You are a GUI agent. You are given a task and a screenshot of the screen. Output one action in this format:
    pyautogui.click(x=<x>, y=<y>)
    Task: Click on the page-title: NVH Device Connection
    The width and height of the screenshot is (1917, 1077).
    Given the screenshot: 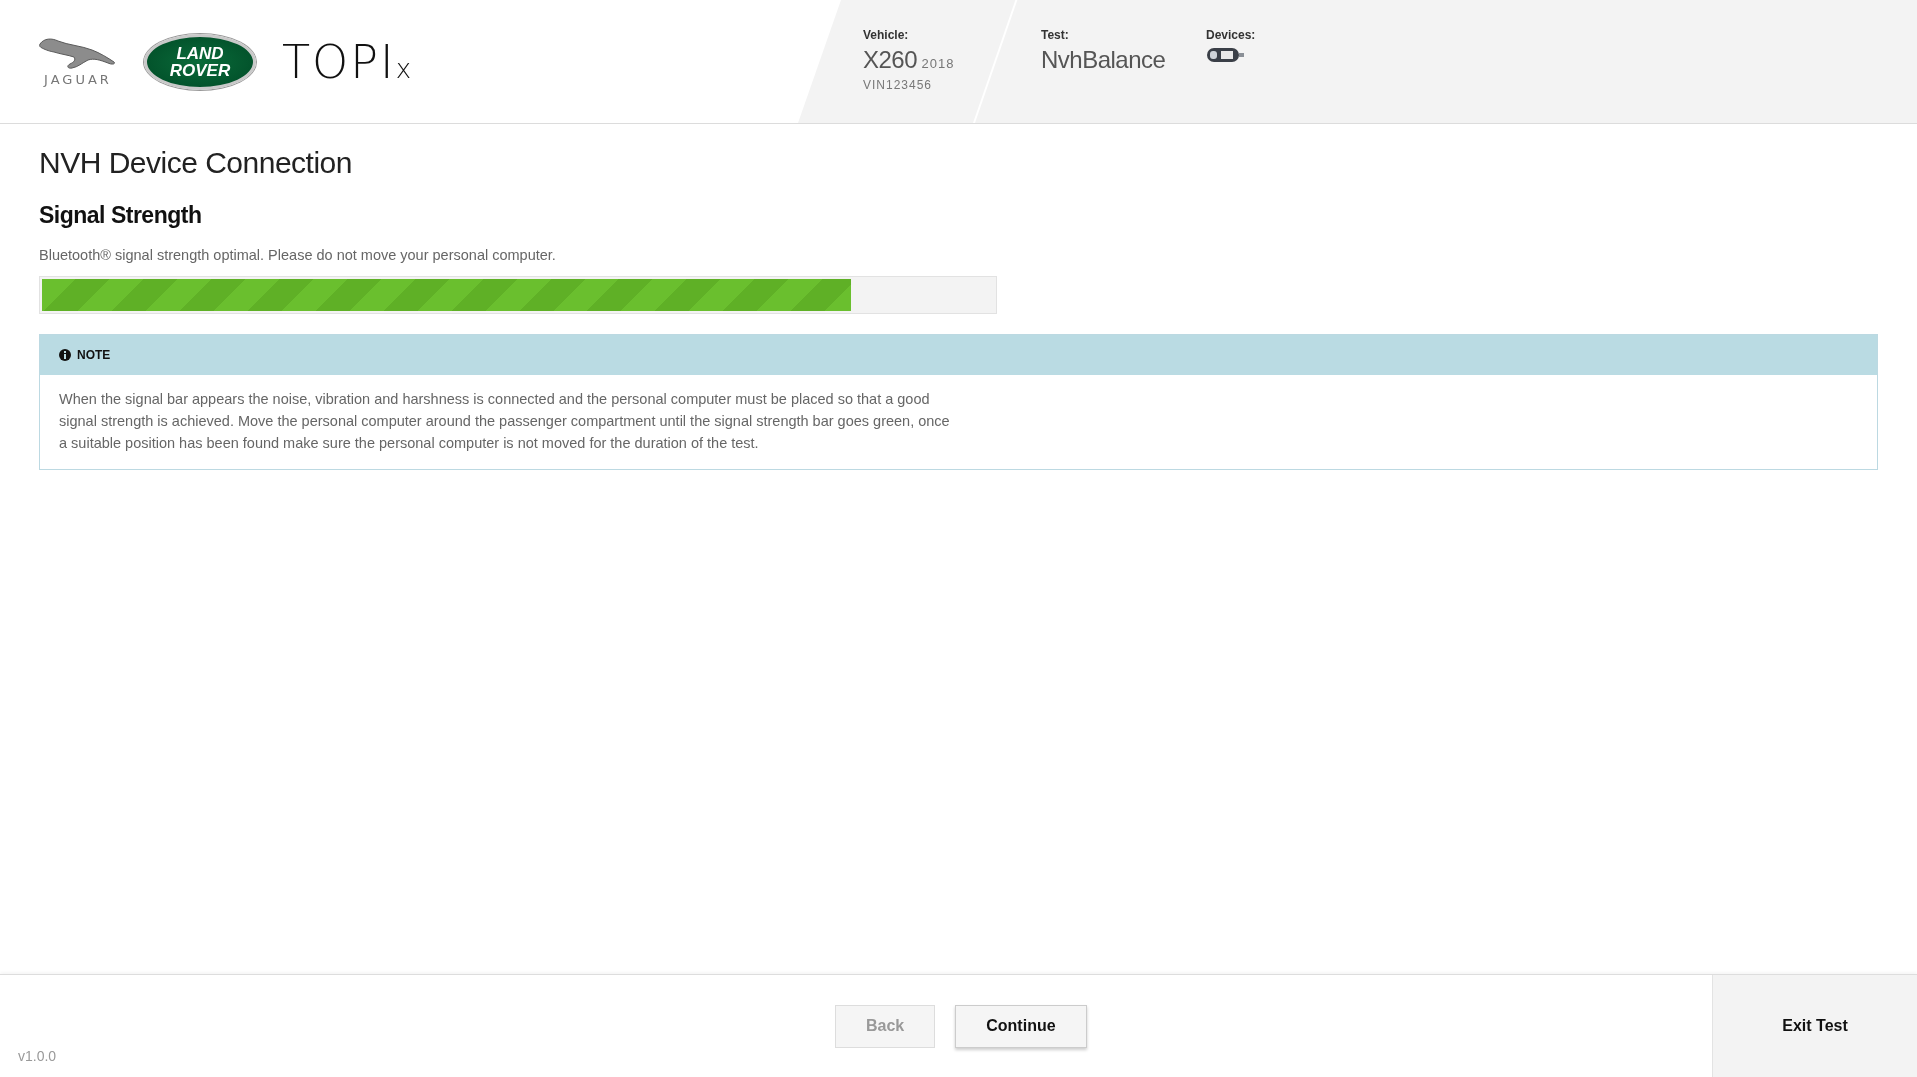 What is the action you would take?
    pyautogui.click(x=196, y=163)
    